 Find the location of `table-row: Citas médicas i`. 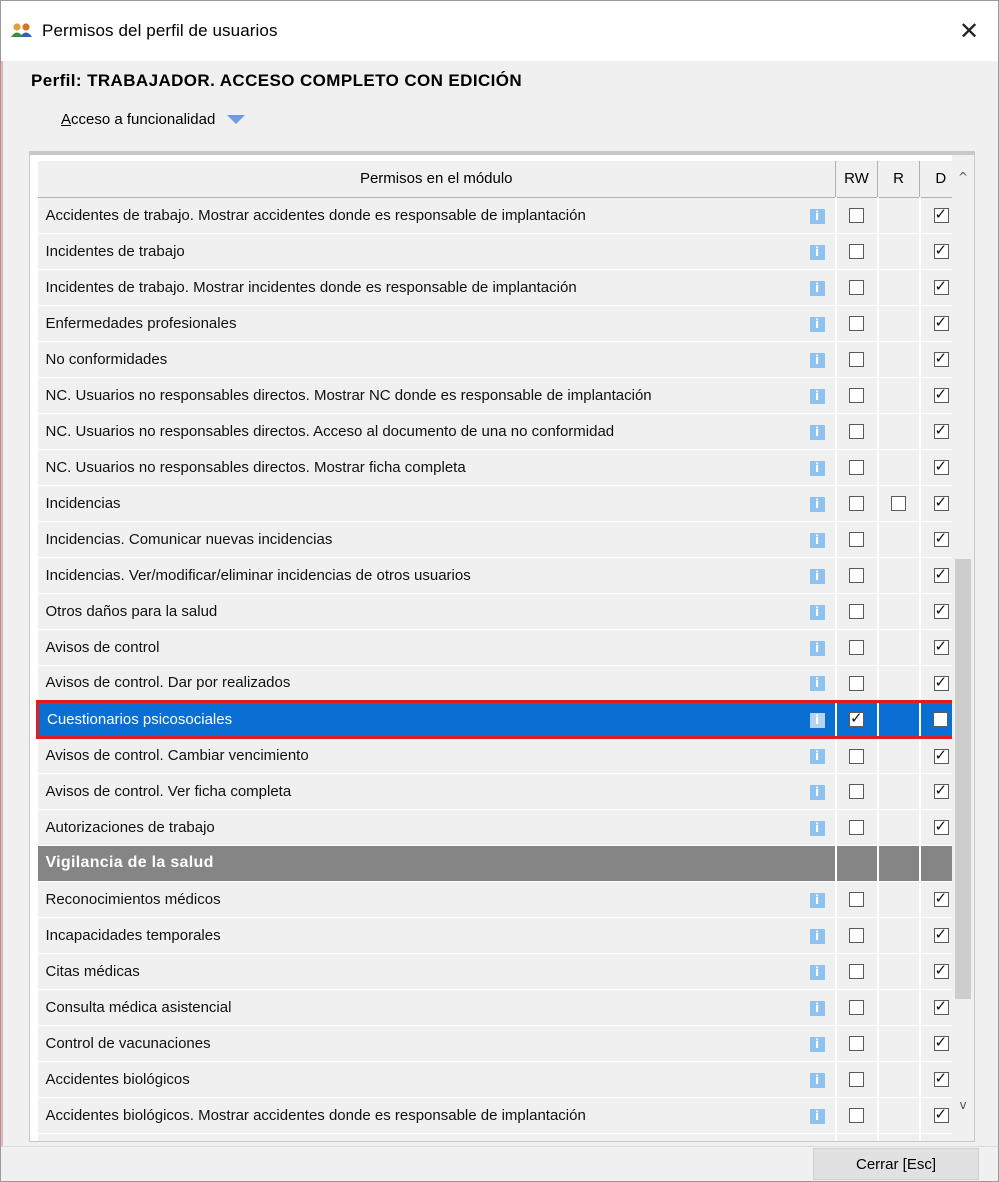

table-row: Citas médicas i is located at coordinates (499, 971).